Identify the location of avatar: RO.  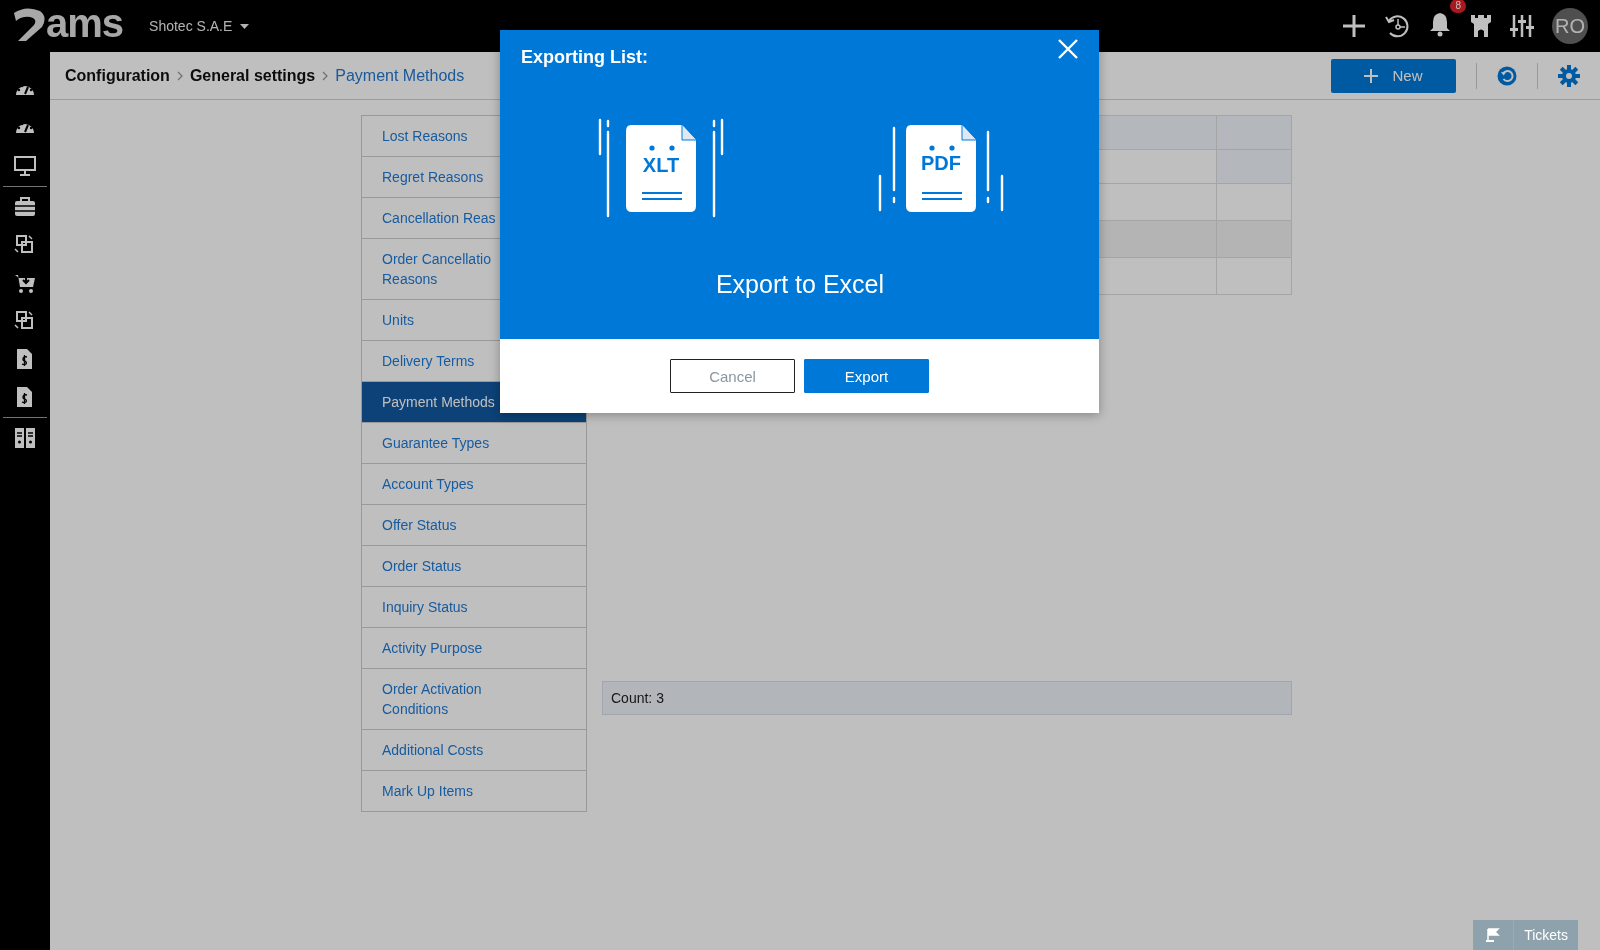
(1570, 26).